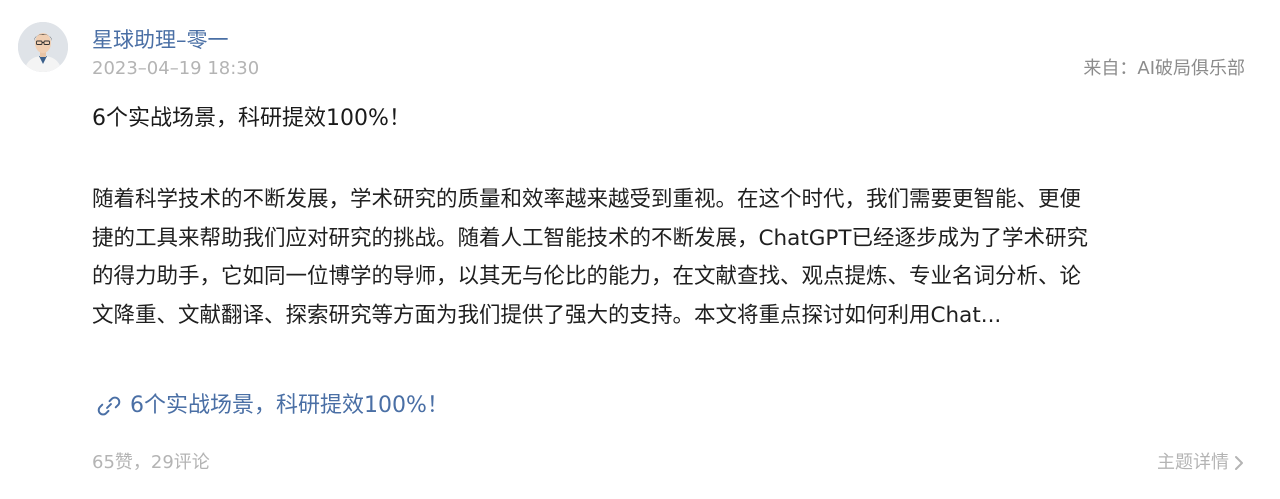 This screenshot has width=1280, height=499. I want to click on post-timestamp: 2023–04–19 18:30, so click(176, 68).